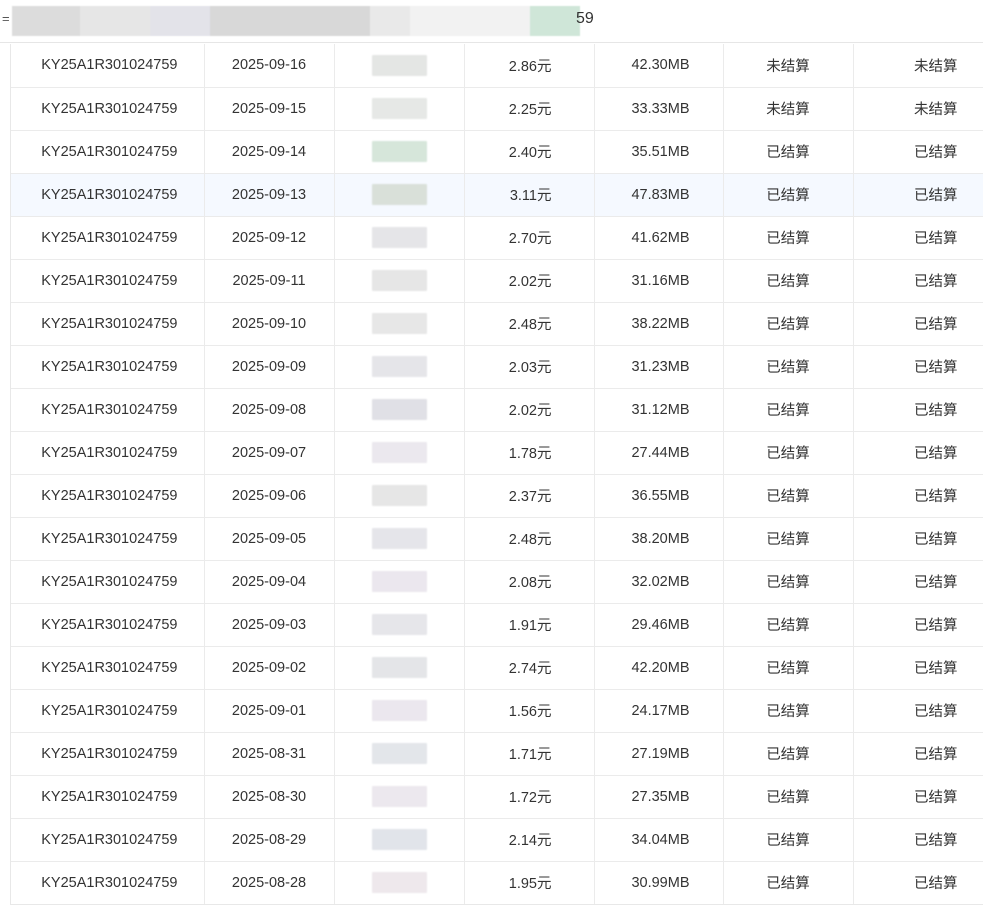 This screenshot has width=983, height=907. I want to click on data-size-cell: 27.19MB, so click(659, 753).